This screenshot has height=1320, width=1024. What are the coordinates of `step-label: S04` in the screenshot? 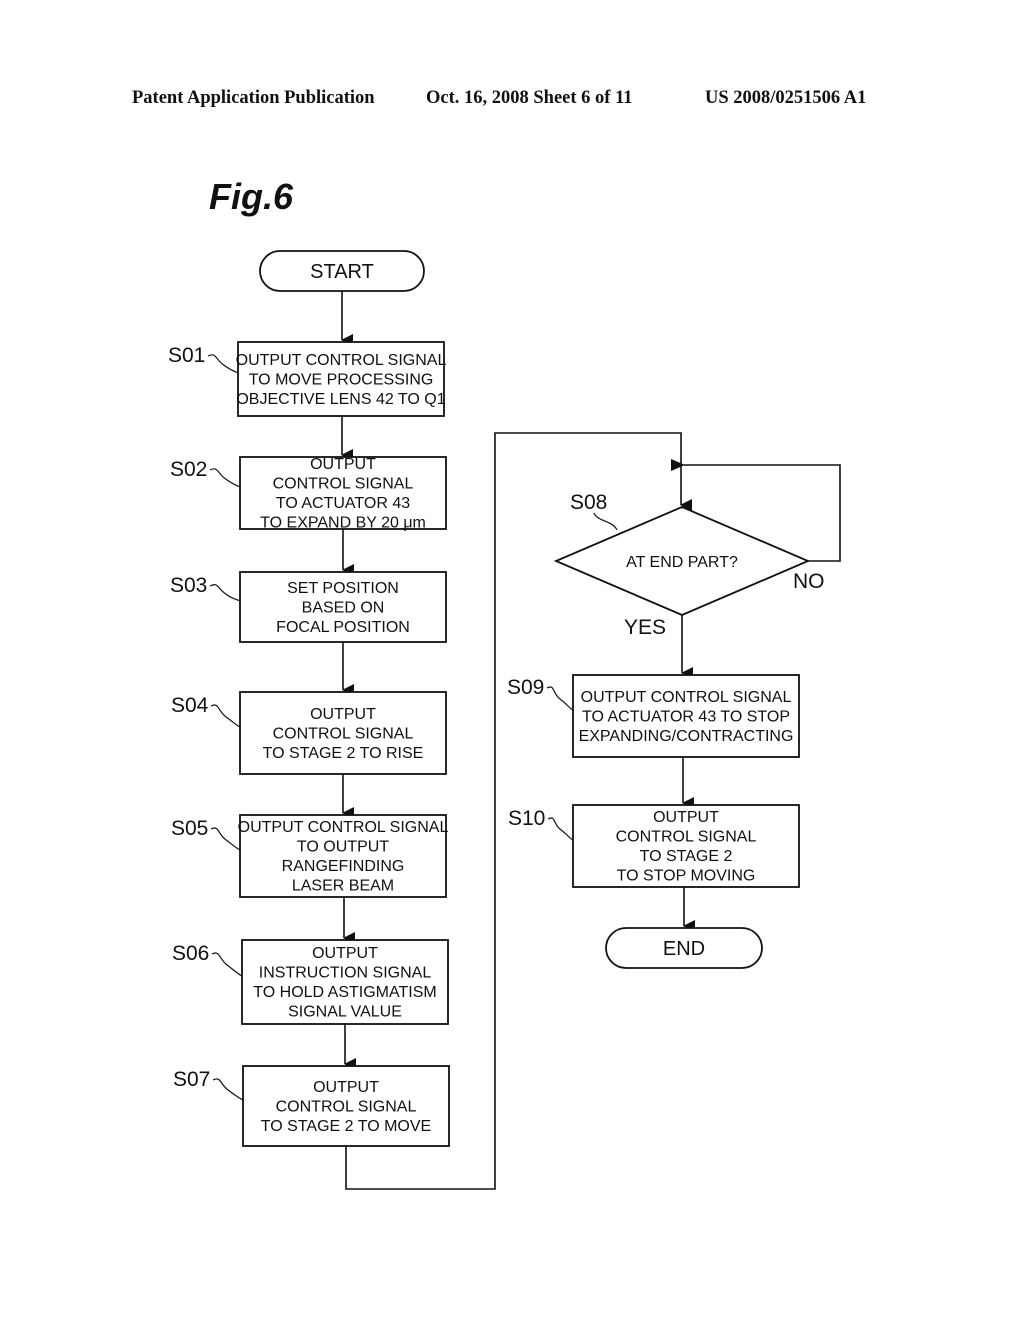 It's located at (190, 705).